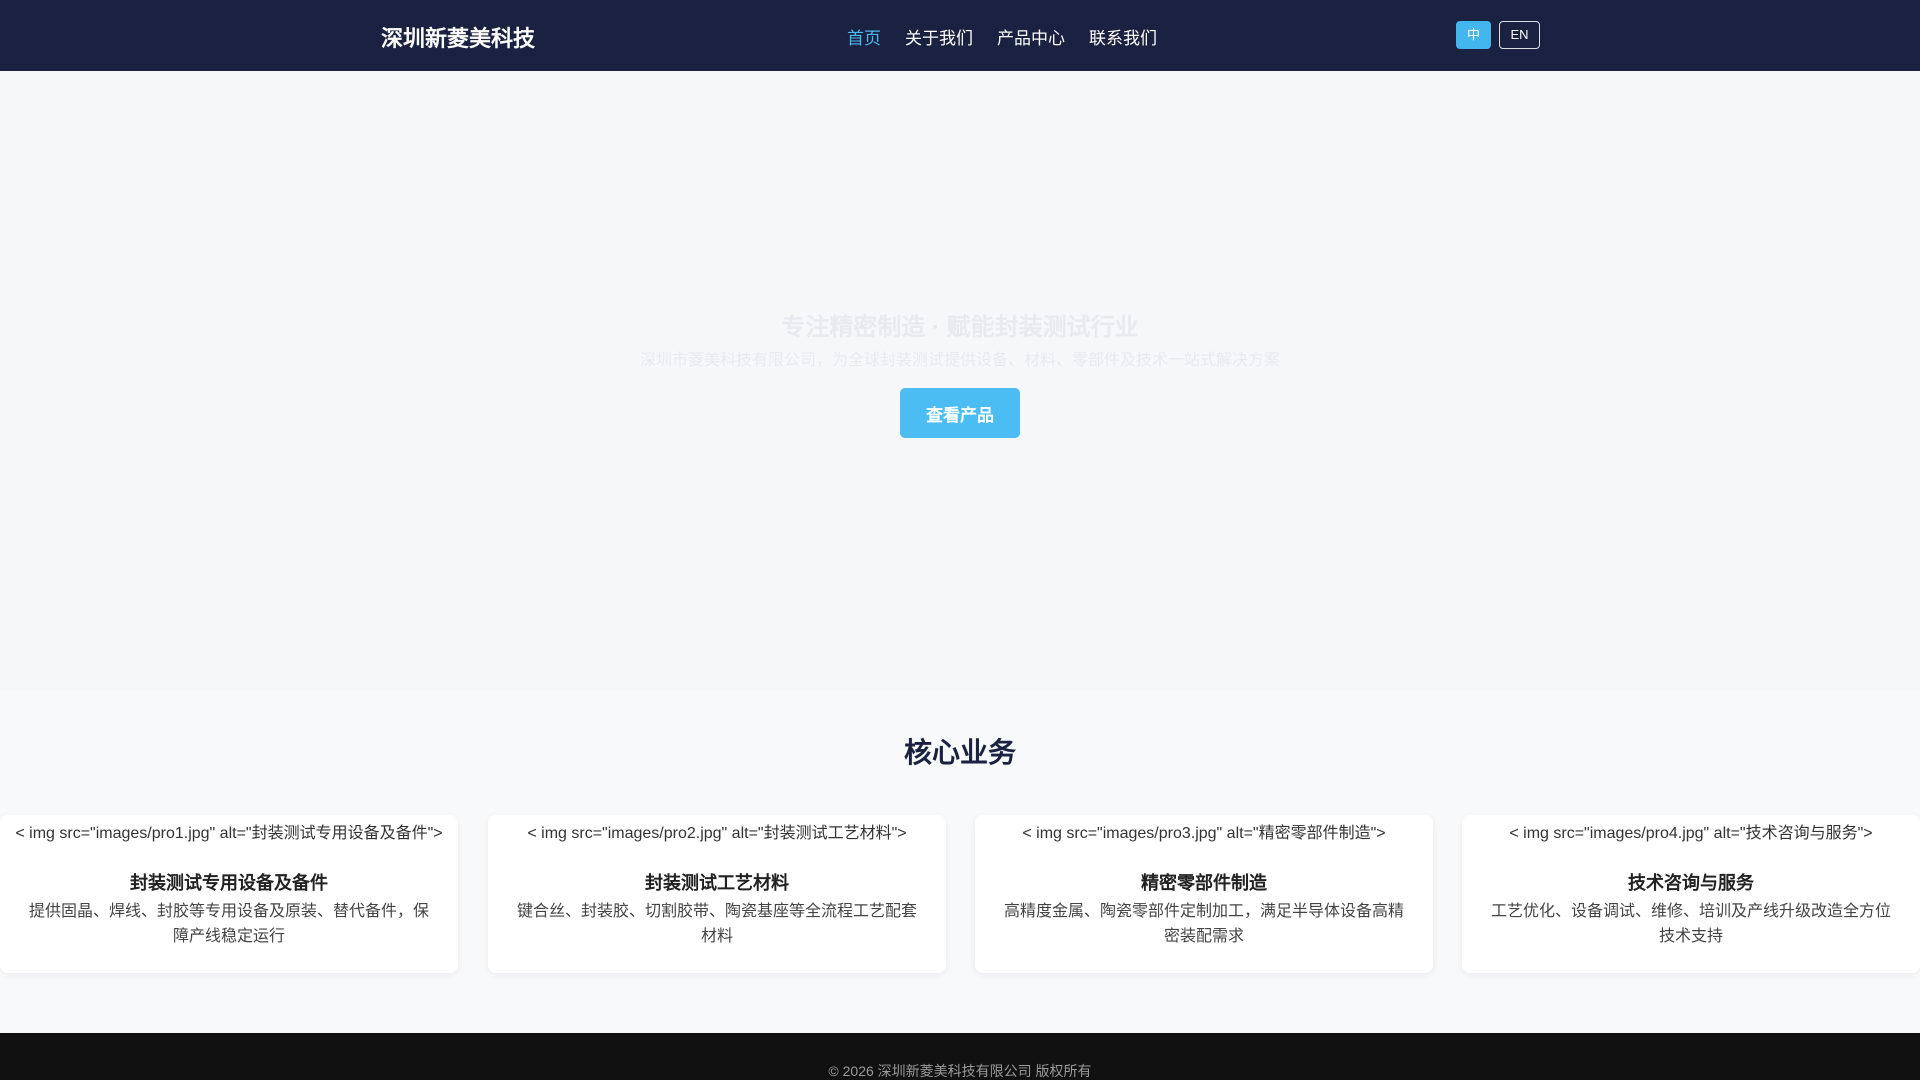 This screenshot has width=1920, height=1080. What do you see at coordinates (864, 36) in the screenshot?
I see `nav-item-home: 首页` at bounding box center [864, 36].